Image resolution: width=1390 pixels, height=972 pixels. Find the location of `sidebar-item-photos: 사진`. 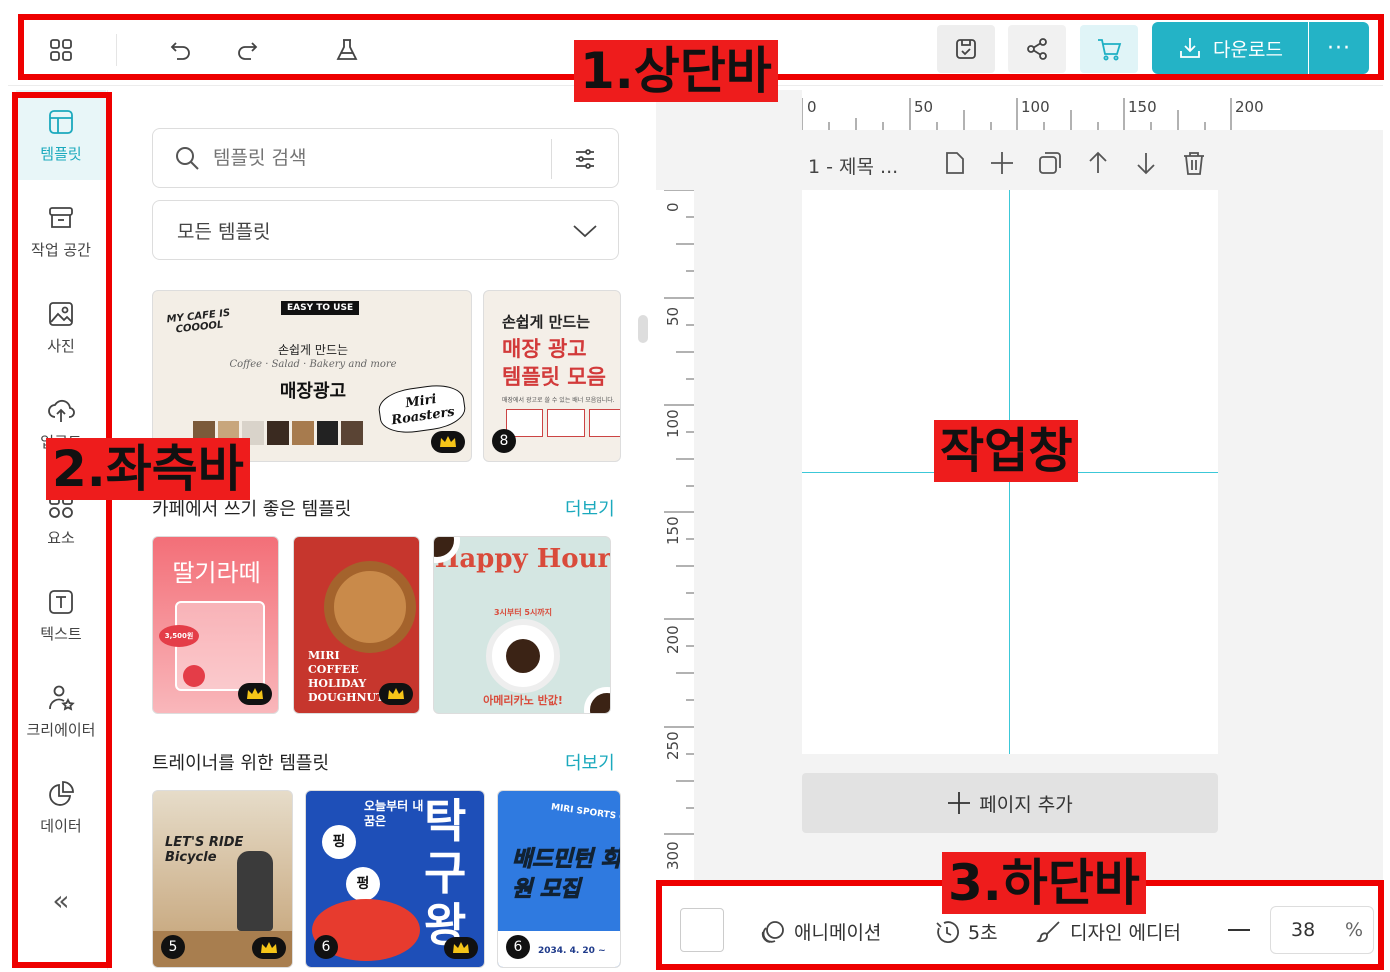

sidebar-item-photos: 사진 is located at coordinates (61, 327).